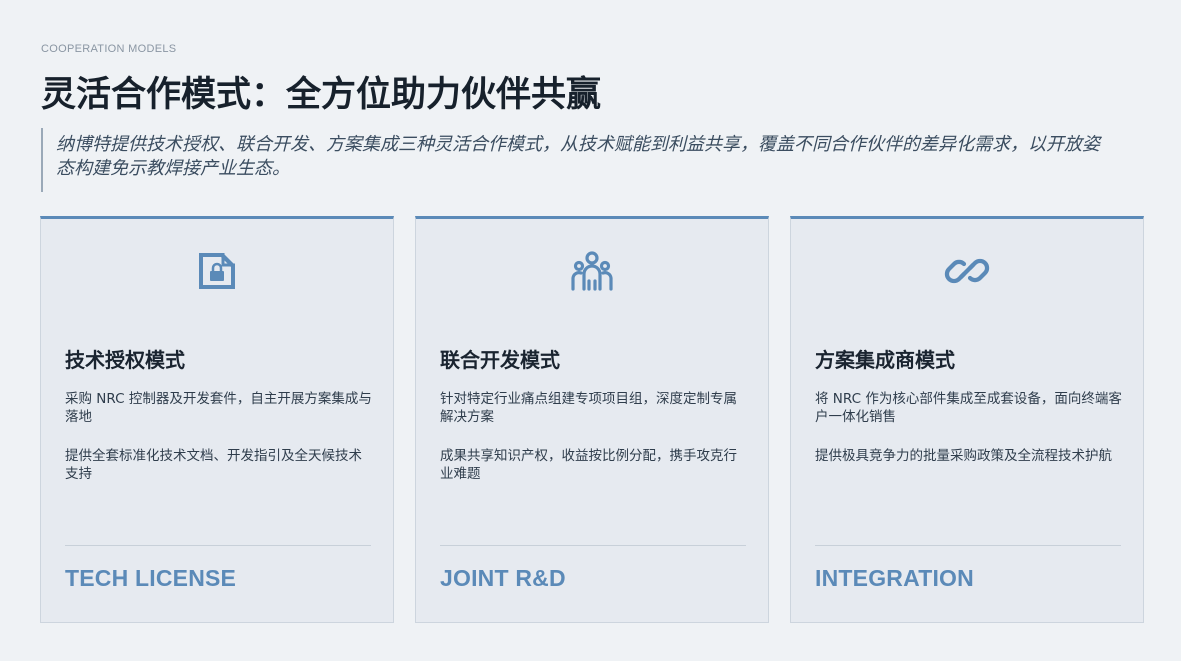 This screenshot has height=661, width=1181. What do you see at coordinates (213, 465) in the screenshot?
I see `card-description-2: 提供全套标准化技术文档、开发指引及全天候技术支持` at bounding box center [213, 465].